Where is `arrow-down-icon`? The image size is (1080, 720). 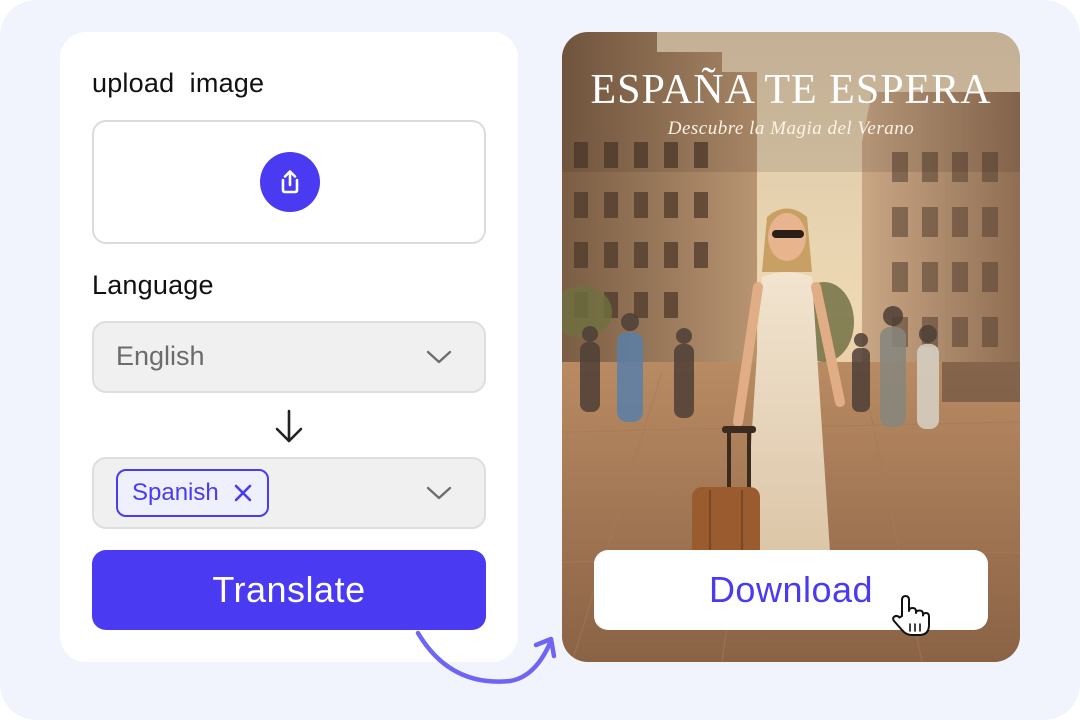
arrow-down-icon is located at coordinates (289, 426).